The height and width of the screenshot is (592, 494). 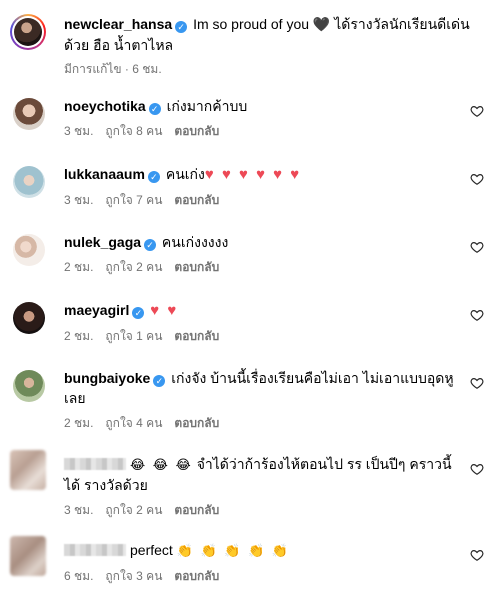 I want to click on comment-likes: ถูกใจ 8 คน, so click(x=133, y=131).